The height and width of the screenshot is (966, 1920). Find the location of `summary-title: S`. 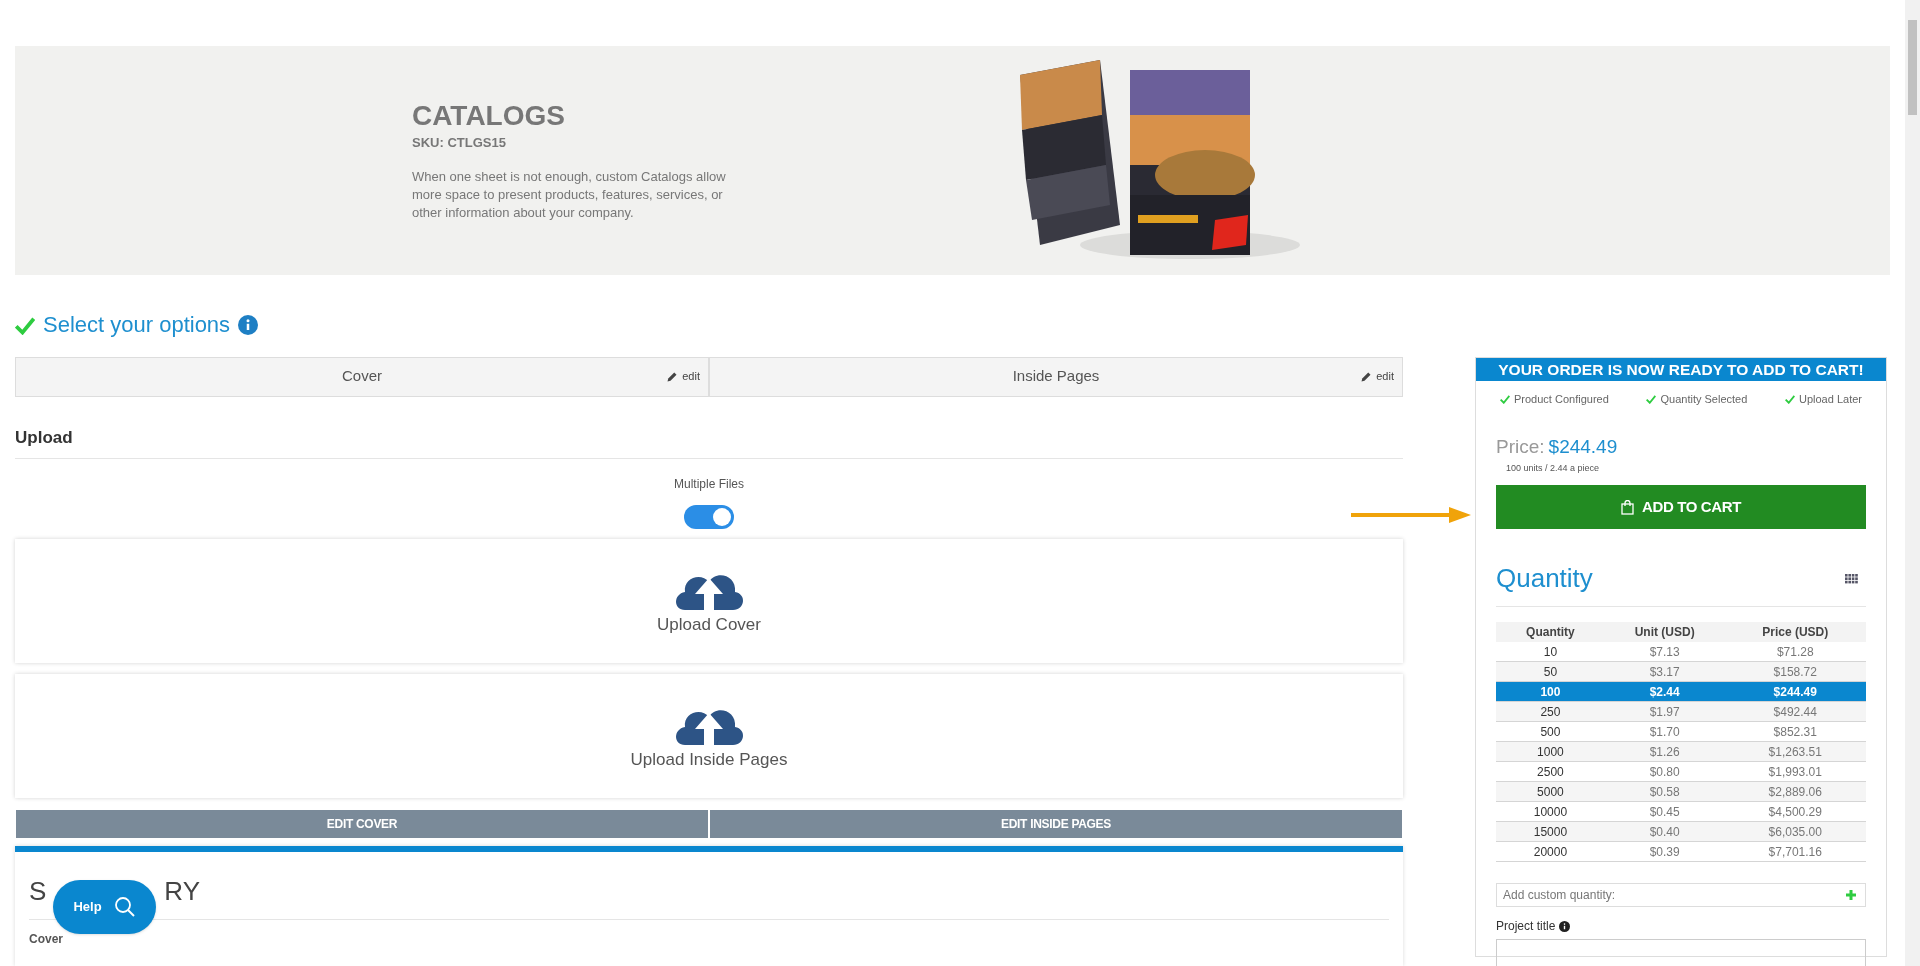

summary-title: S is located at coordinates (38, 891).